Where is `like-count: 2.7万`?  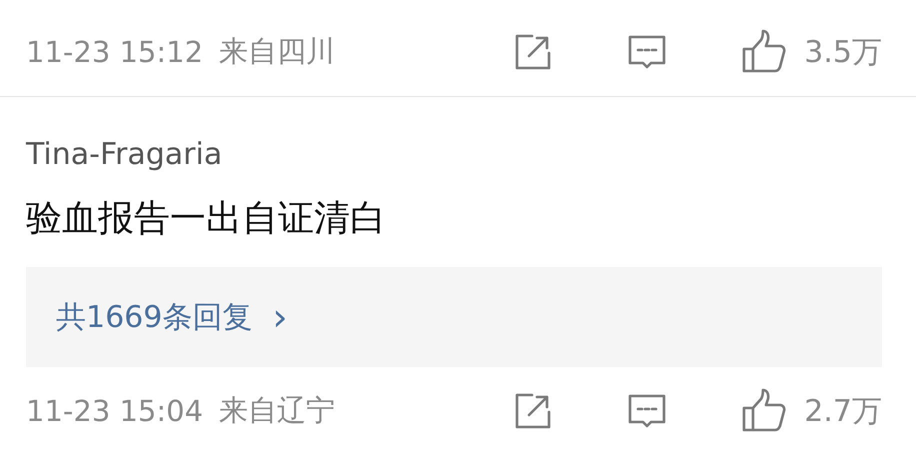 like-count: 2.7万 is located at coordinates (843, 411).